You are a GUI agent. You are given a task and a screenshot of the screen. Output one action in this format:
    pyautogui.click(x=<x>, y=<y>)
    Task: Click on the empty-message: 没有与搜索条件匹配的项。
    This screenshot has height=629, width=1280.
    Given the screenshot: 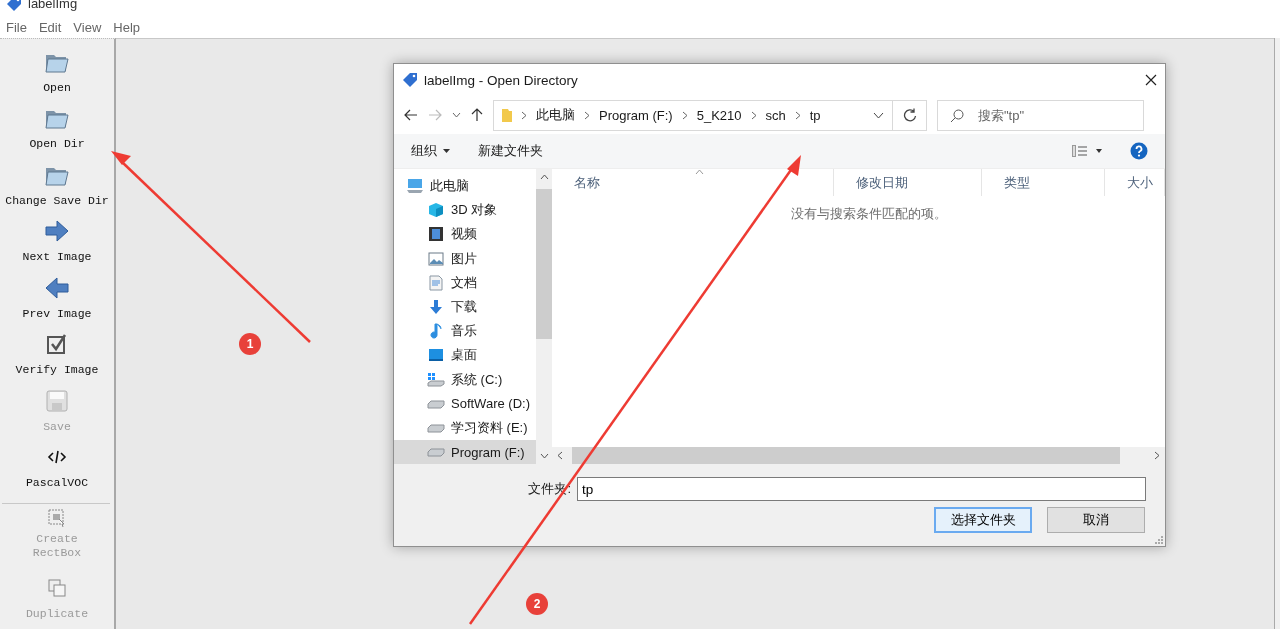 What is the action you would take?
    pyautogui.click(x=868, y=214)
    